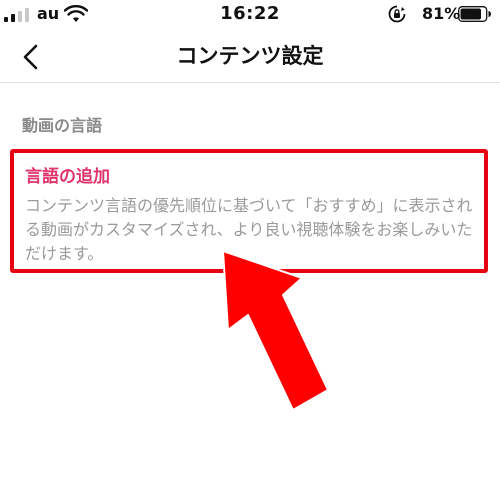  I want to click on battery-percent: 81%, so click(441, 13).